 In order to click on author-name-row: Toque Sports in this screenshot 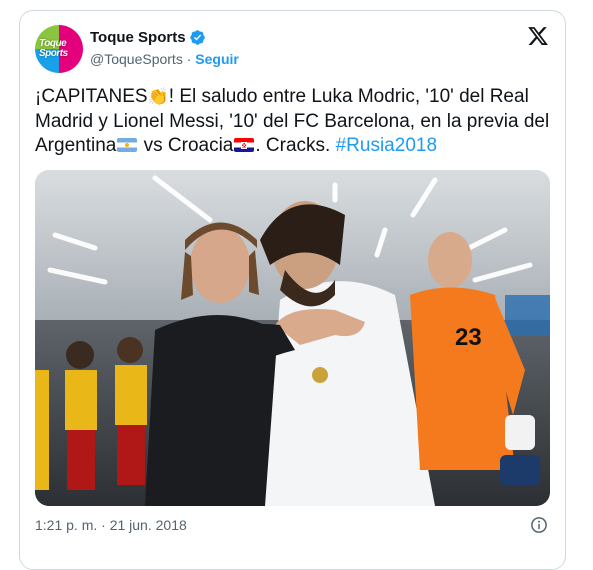, I will do `click(148, 37)`.